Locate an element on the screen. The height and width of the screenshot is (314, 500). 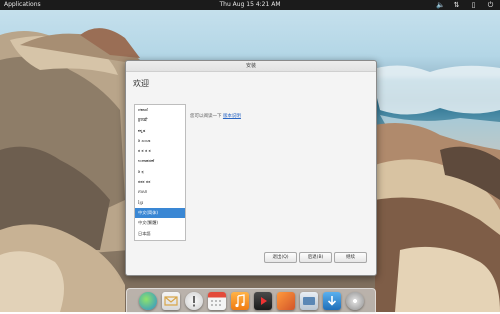
hint-text: 您可以阅读一下 is located at coordinates (206, 116).